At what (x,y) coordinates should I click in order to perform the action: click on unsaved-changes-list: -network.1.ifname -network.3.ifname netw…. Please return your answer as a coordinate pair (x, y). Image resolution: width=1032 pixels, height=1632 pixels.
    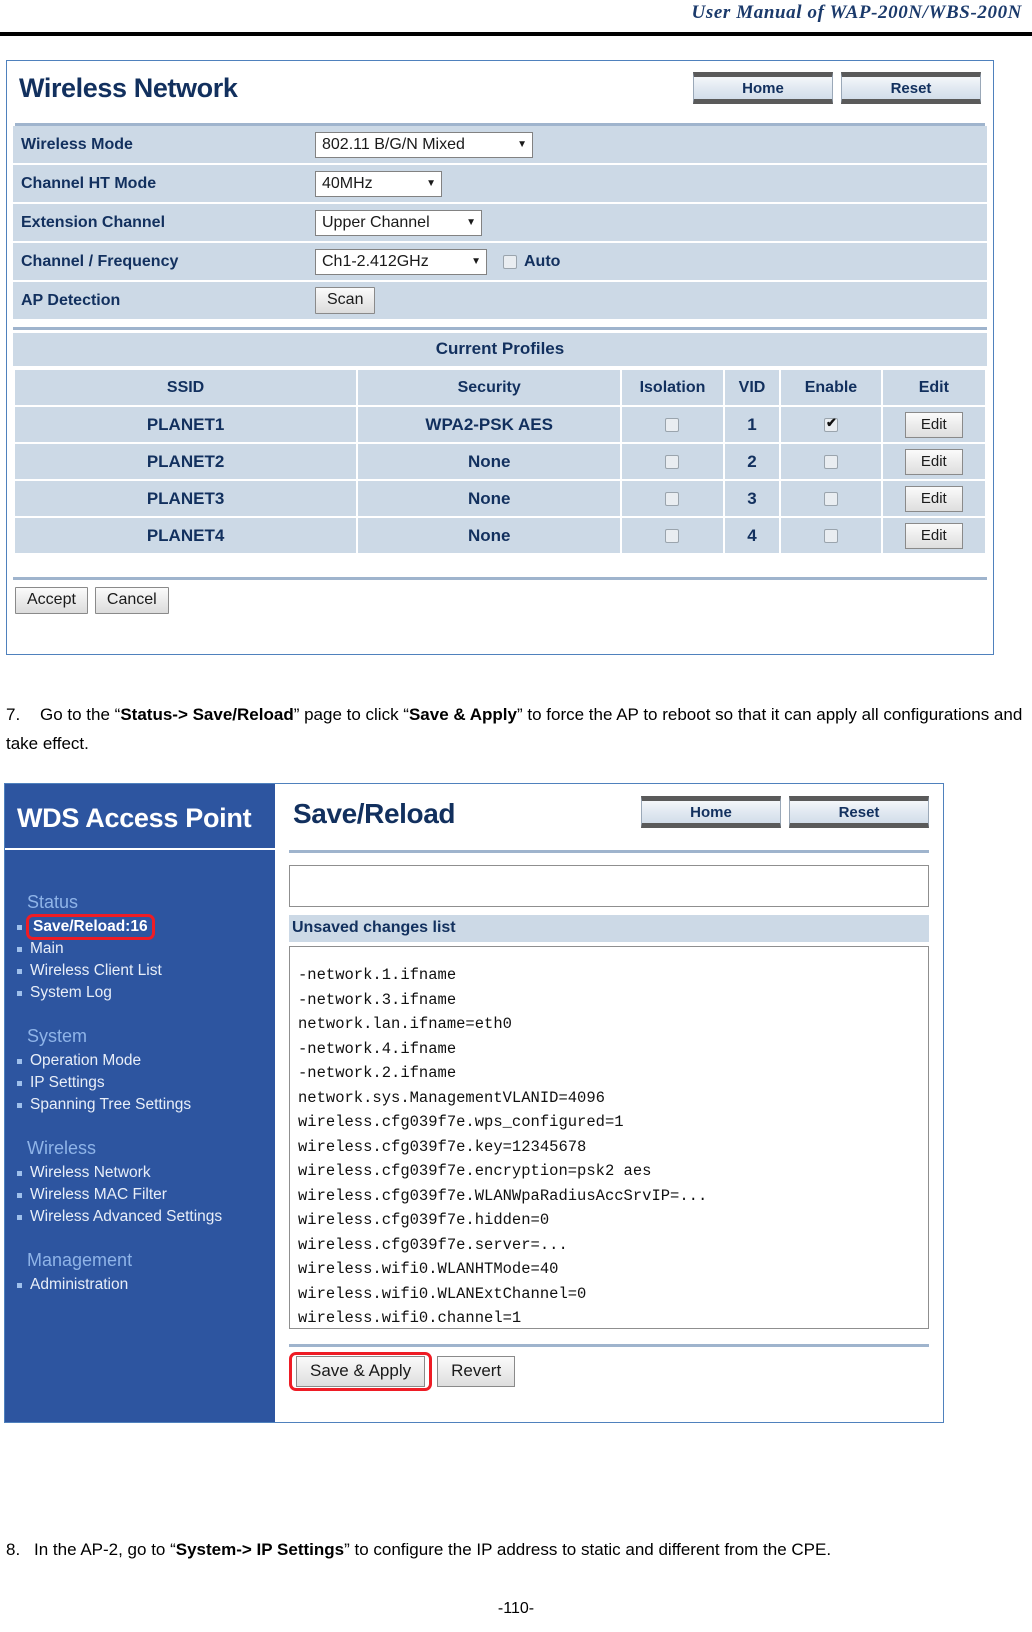
    Looking at the image, I should click on (609, 1137).